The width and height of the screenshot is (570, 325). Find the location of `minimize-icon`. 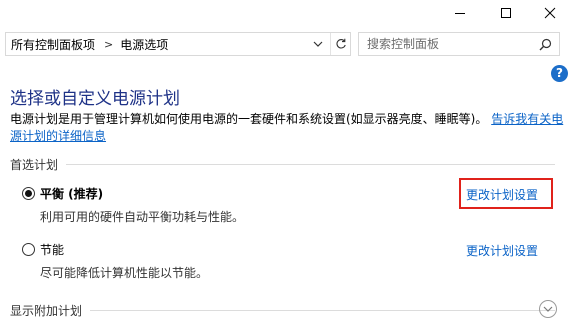

minimize-icon is located at coordinates (460, 13).